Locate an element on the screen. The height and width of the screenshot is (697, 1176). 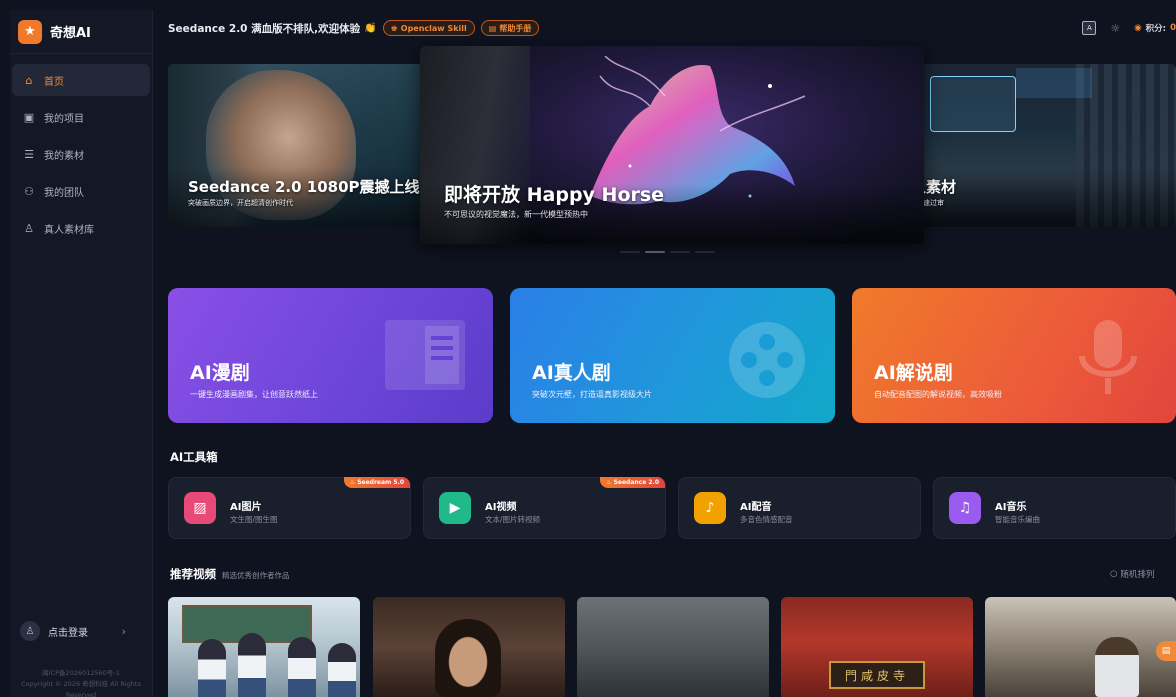
feature-subtitle: 一键生成漫画剧集，让创意跃然纸上 is located at coordinates (254, 394).